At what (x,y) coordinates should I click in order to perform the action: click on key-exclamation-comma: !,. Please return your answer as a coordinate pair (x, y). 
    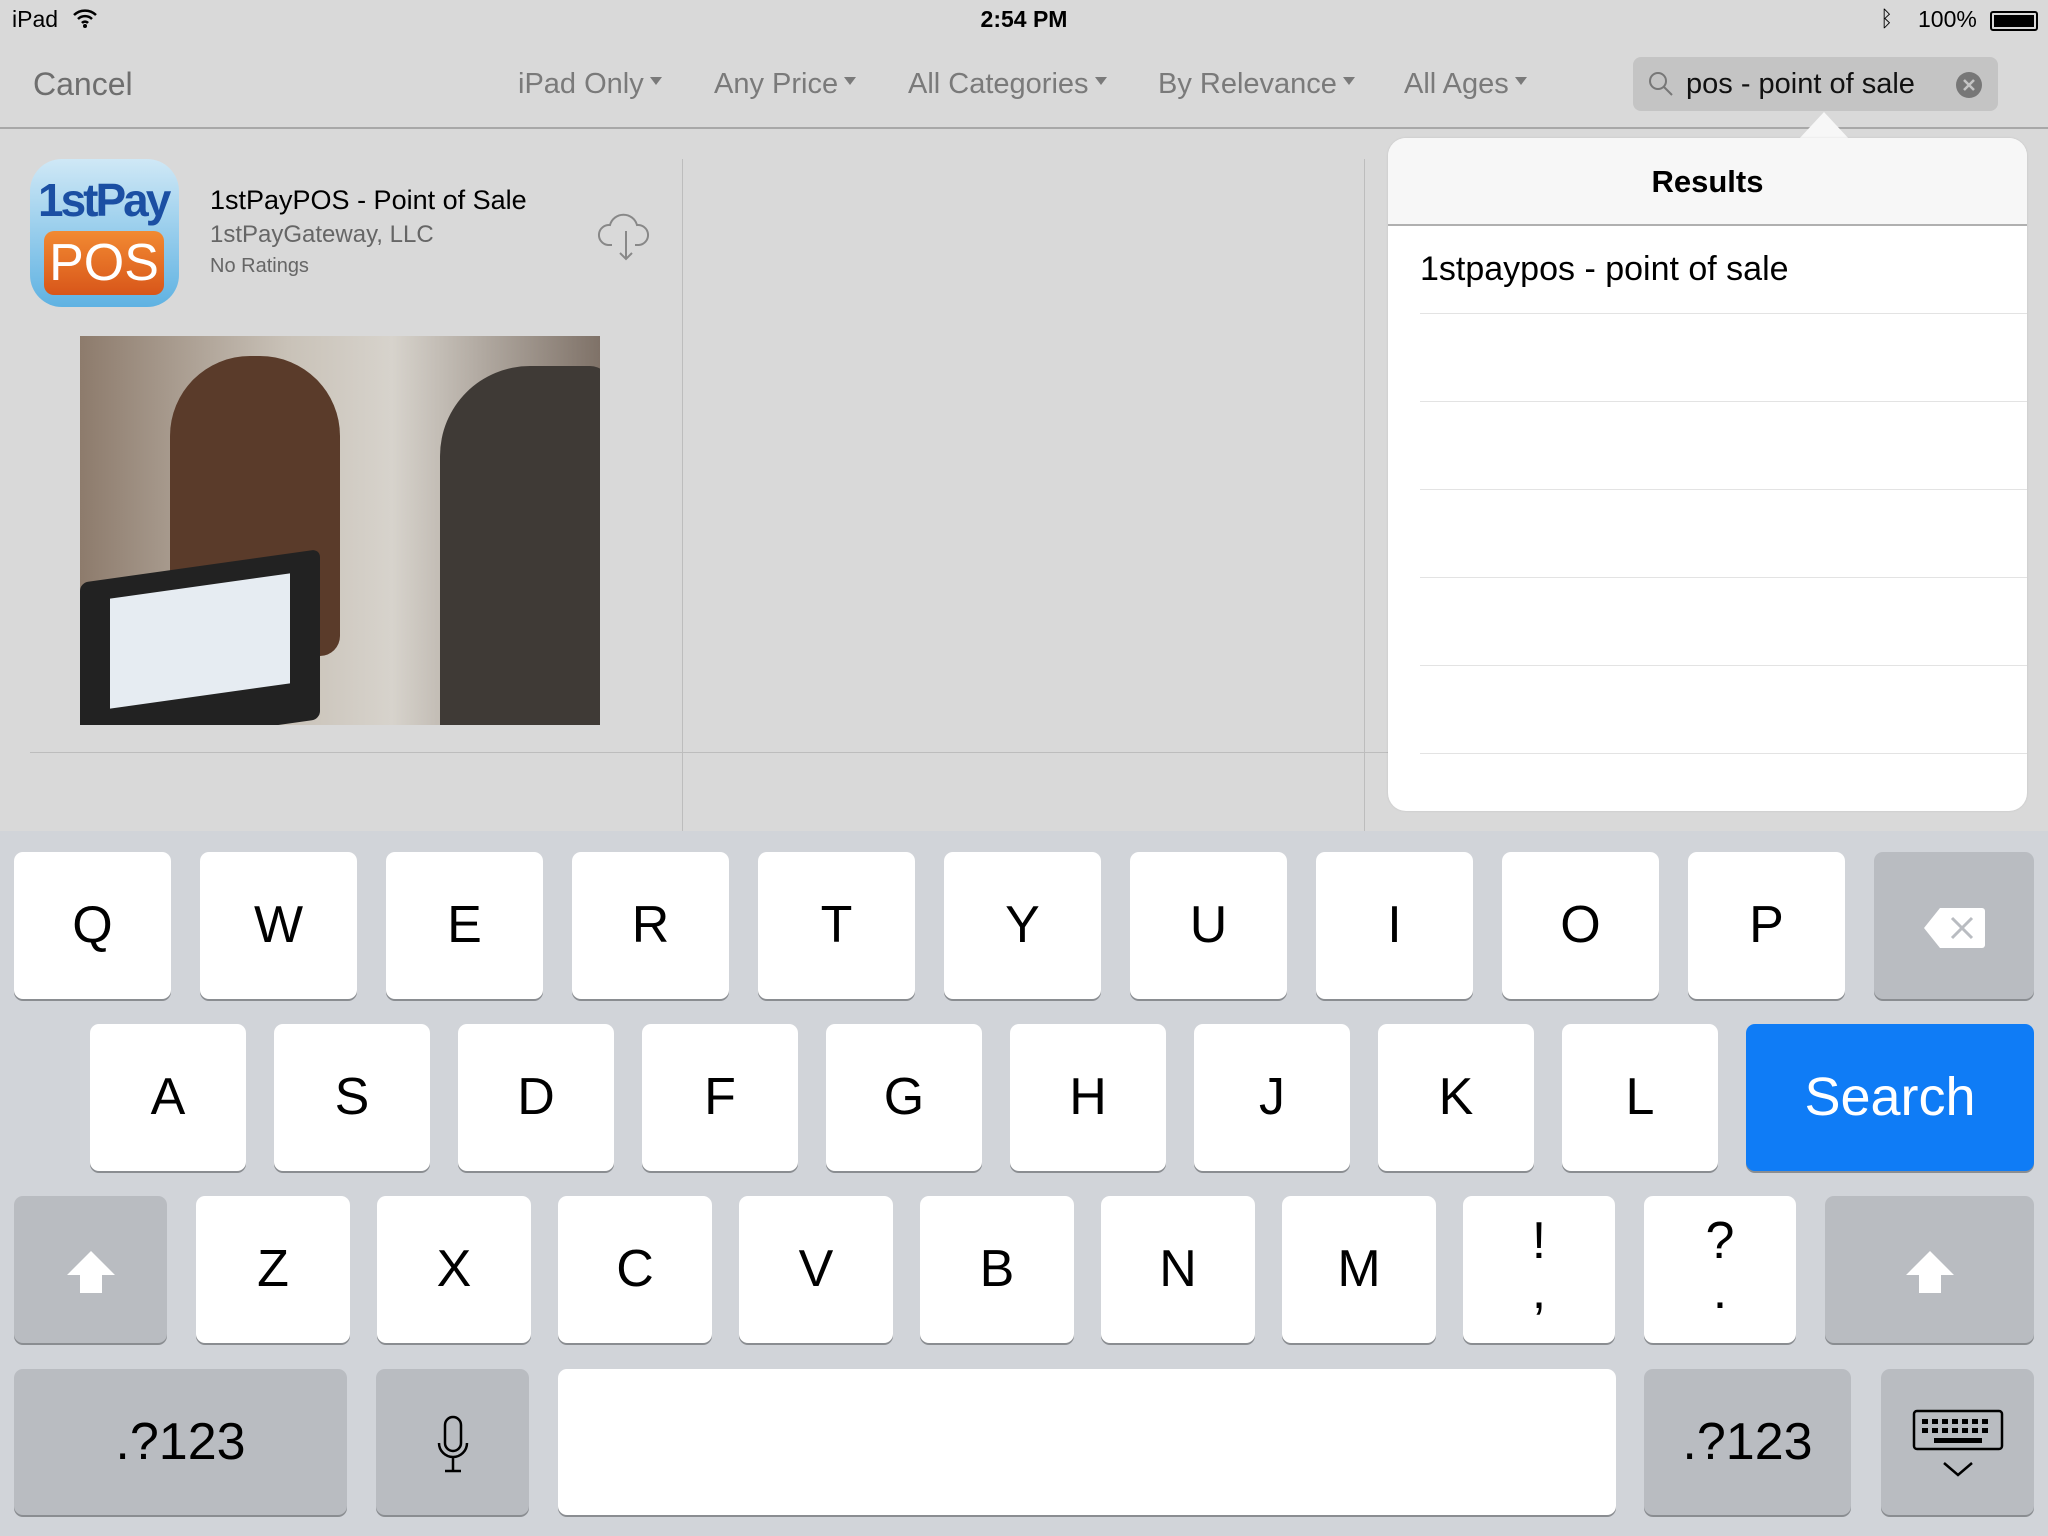
    Looking at the image, I should click on (1539, 1269).